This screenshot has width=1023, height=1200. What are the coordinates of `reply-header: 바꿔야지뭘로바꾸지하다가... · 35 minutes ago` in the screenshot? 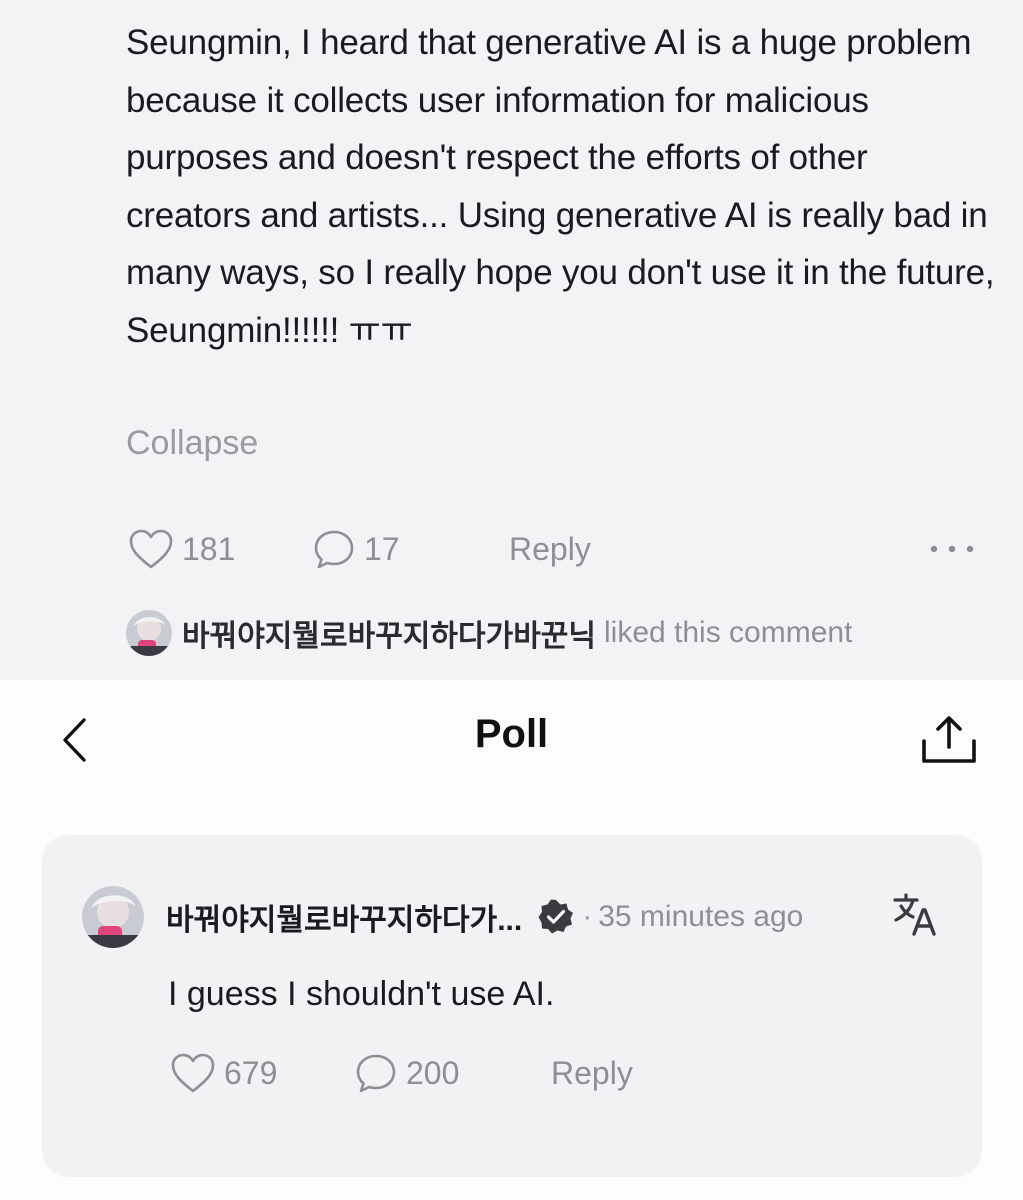 It's located at (517, 917).